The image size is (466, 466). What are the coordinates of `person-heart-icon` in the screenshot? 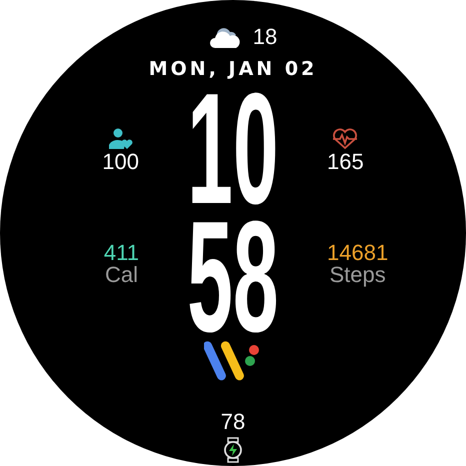 It's located at (120, 139).